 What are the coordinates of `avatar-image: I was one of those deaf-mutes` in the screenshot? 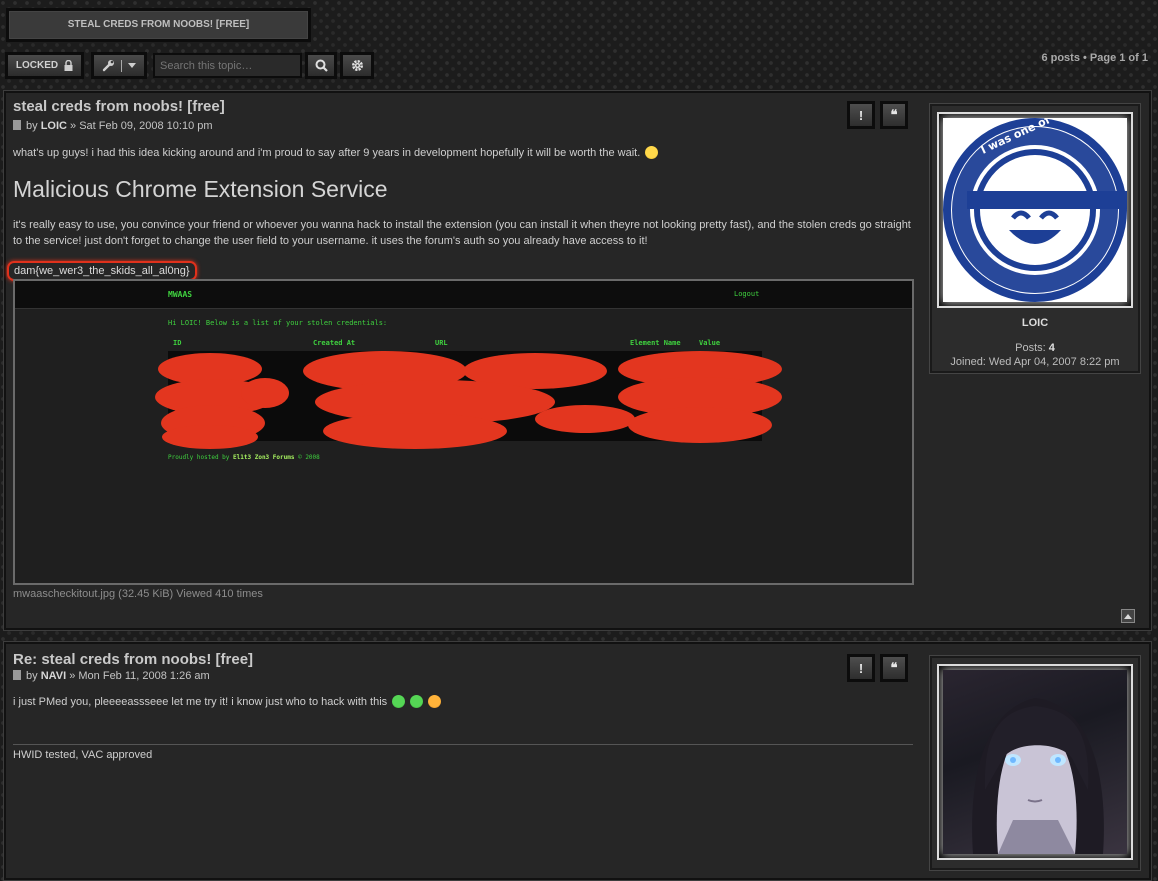 It's located at (1049, 183).